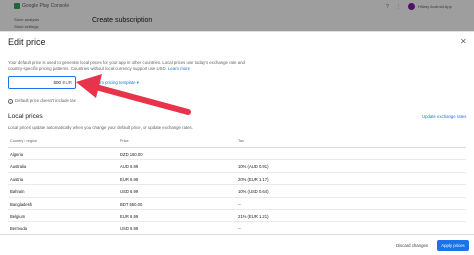 This screenshot has width=474, height=255. What do you see at coordinates (23, 141) in the screenshot?
I see `column-header-country: Country / region` at bounding box center [23, 141].